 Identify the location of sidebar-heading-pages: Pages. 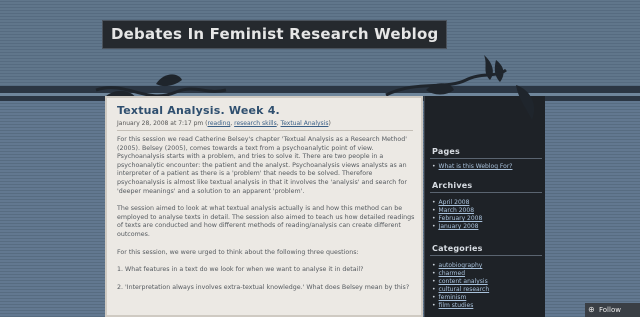
(446, 151).